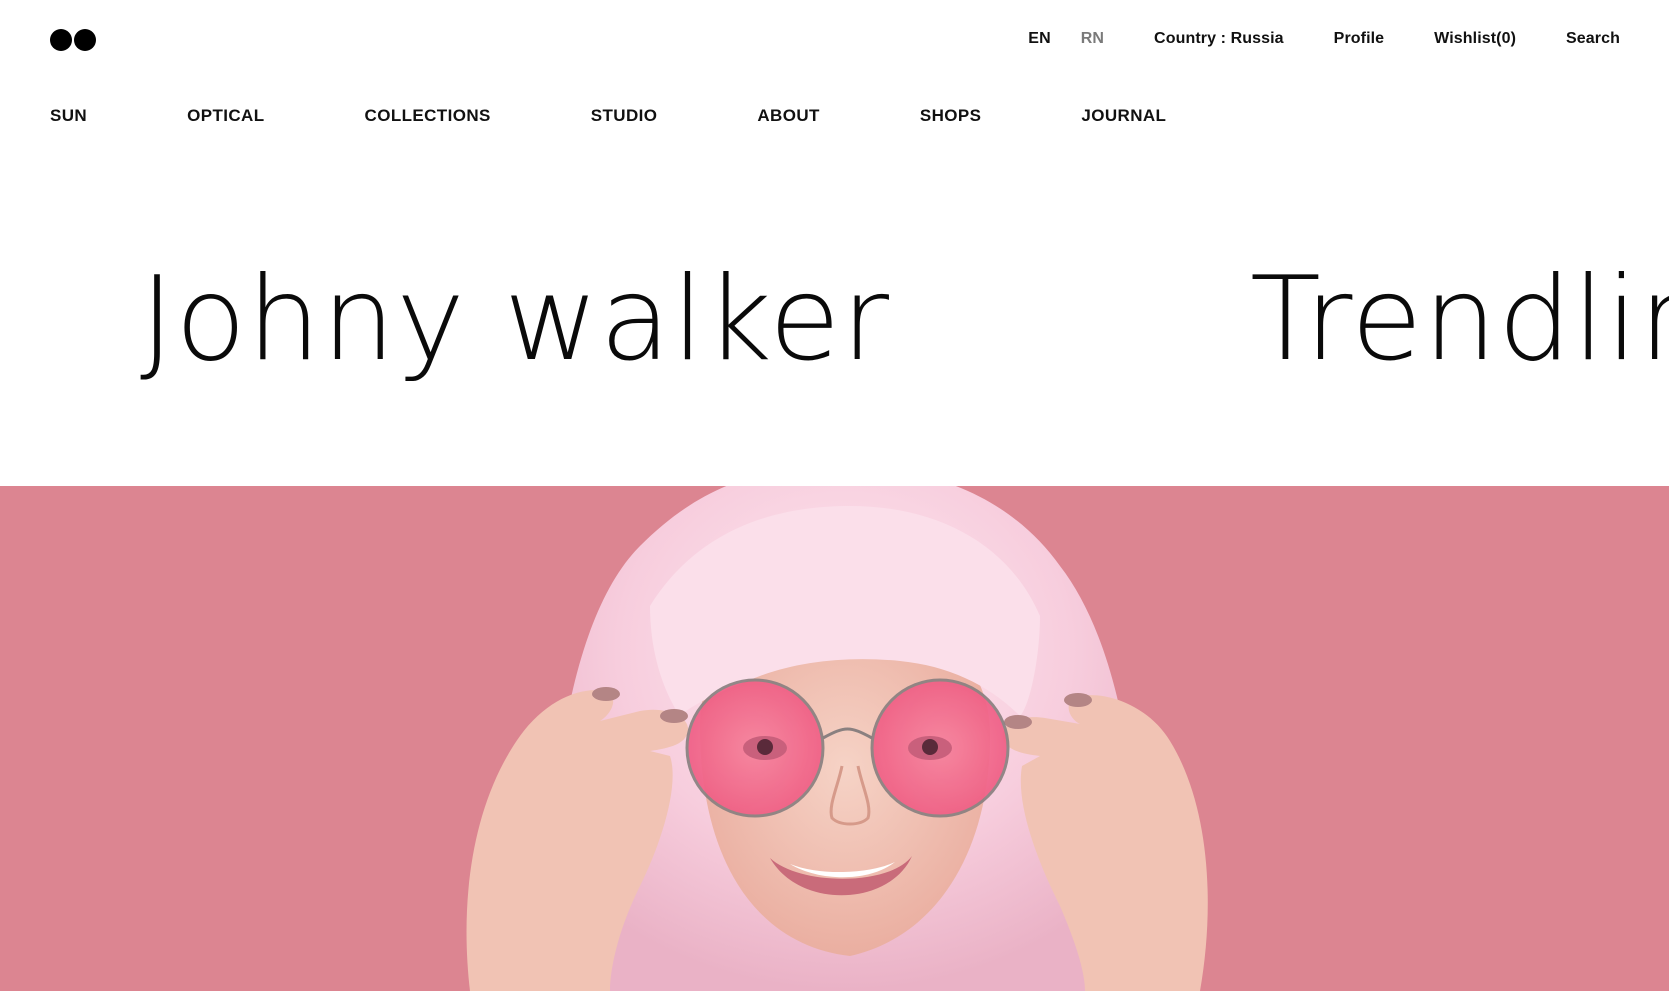  I want to click on country-selector: Country : Russia, so click(1219, 39).